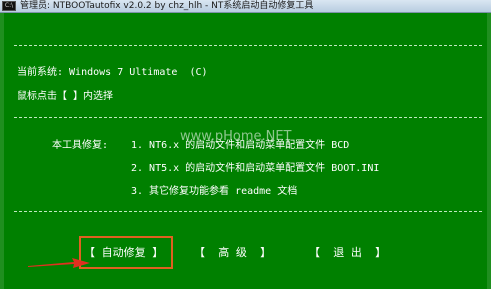 The height and width of the screenshot is (289, 491). Describe the element at coordinates (248, 211) in the screenshot. I see `separator-bottom` at that location.